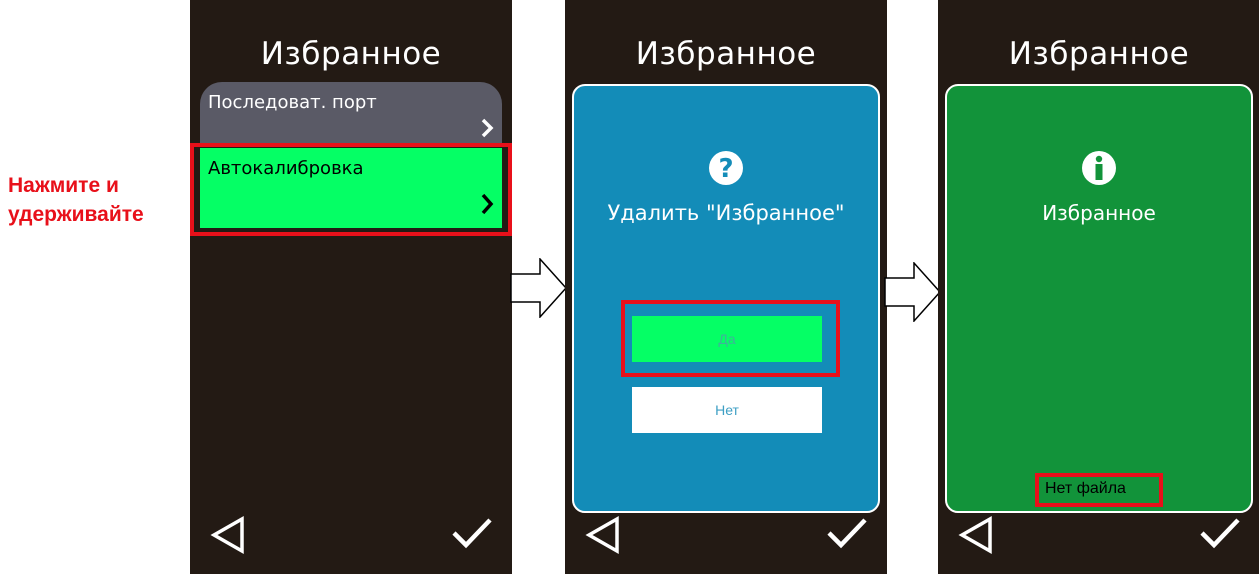  Describe the element at coordinates (351, 113) in the screenshot. I see `list-item-serial-port: Последоват. порт` at that location.